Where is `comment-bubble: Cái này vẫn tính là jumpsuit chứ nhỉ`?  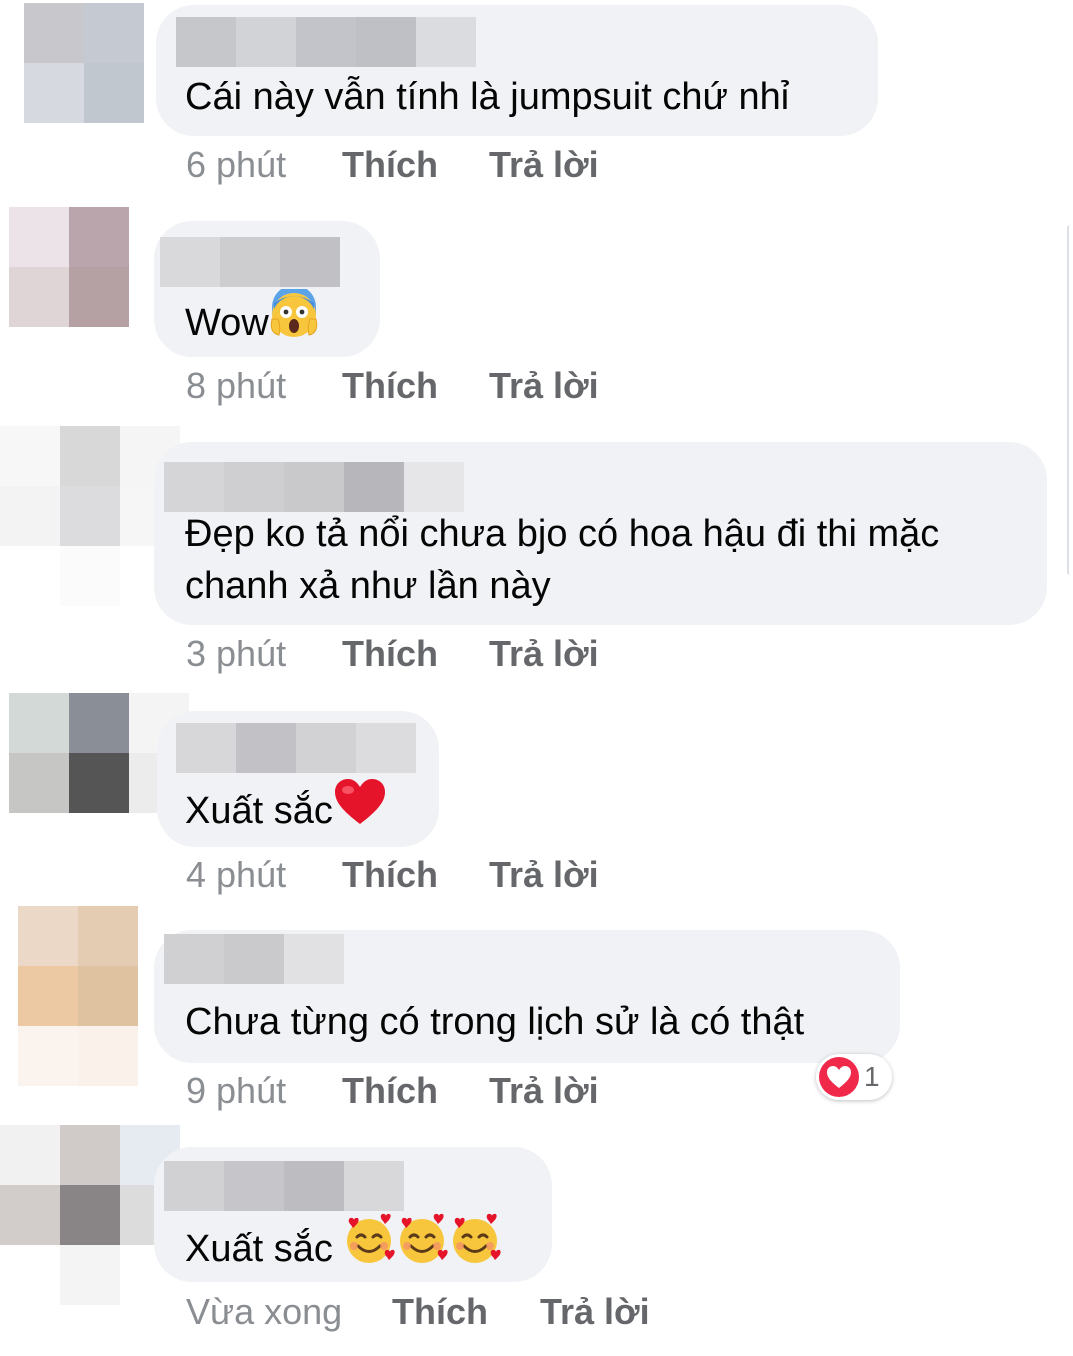
comment-bubble: Cái này vẫn tính là jumpsuit chứ nhỉ is located at coordinates (517, 70).